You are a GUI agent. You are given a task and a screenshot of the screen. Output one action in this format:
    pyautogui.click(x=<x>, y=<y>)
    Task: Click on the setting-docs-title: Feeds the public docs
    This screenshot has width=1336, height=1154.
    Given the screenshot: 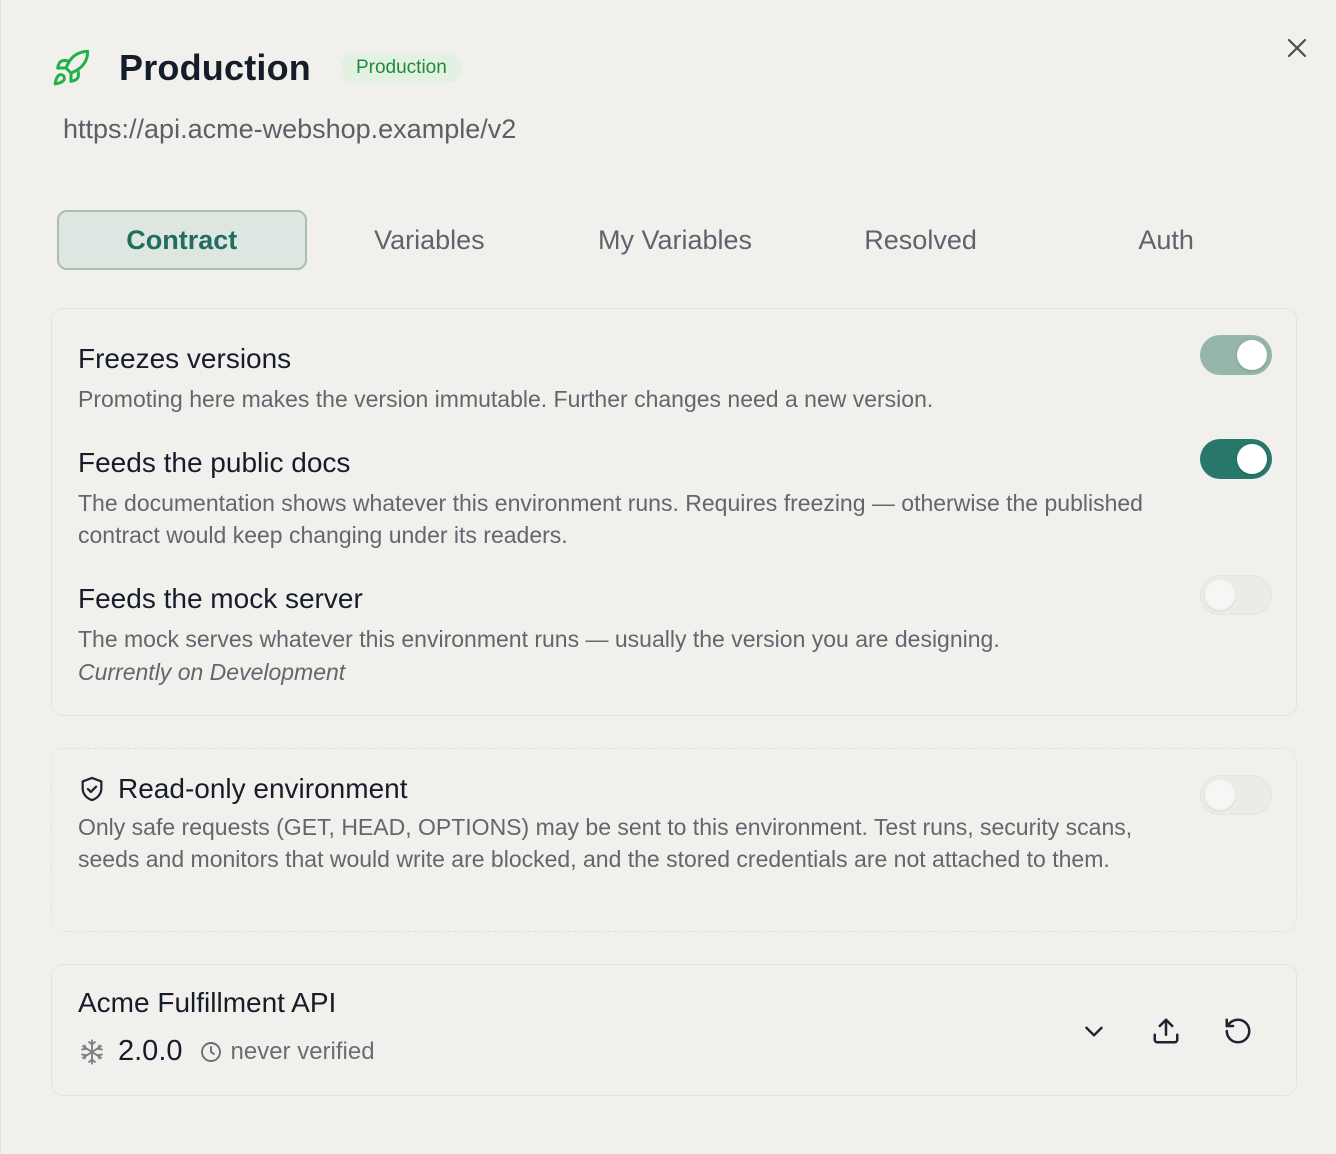 What is the action you would take?
    pyautogui.click(x=214, y=462)
    